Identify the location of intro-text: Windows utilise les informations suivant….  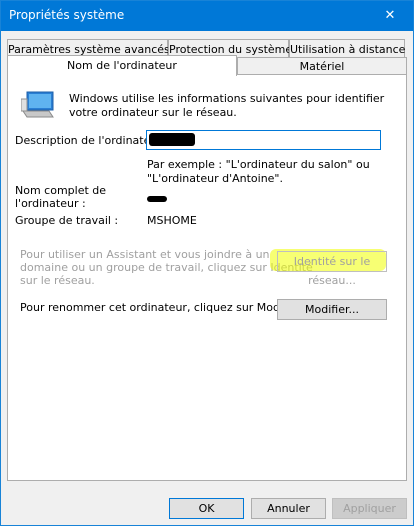
(227, 105).